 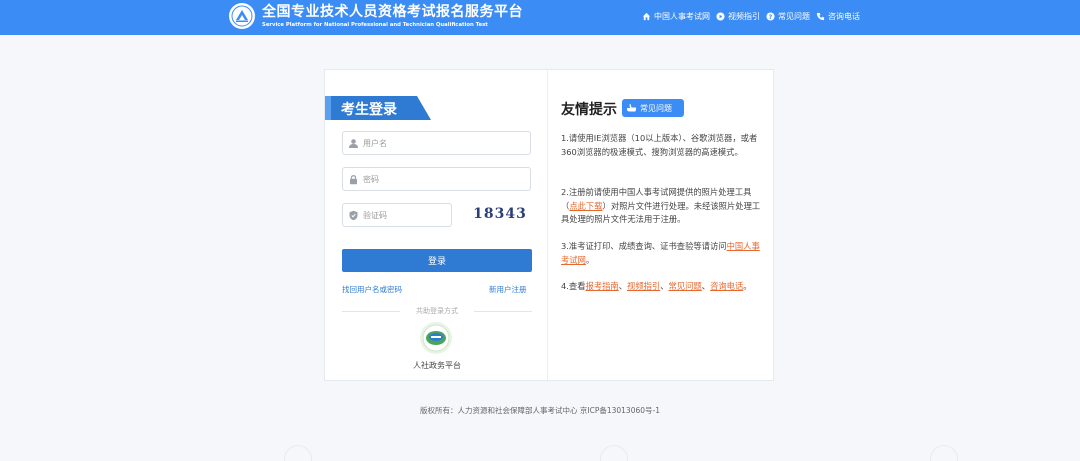 What do you see at coordinates (794, 16) in the screenshot?
I see `nav-label: 常见问题` at bounding box center [794, 16].